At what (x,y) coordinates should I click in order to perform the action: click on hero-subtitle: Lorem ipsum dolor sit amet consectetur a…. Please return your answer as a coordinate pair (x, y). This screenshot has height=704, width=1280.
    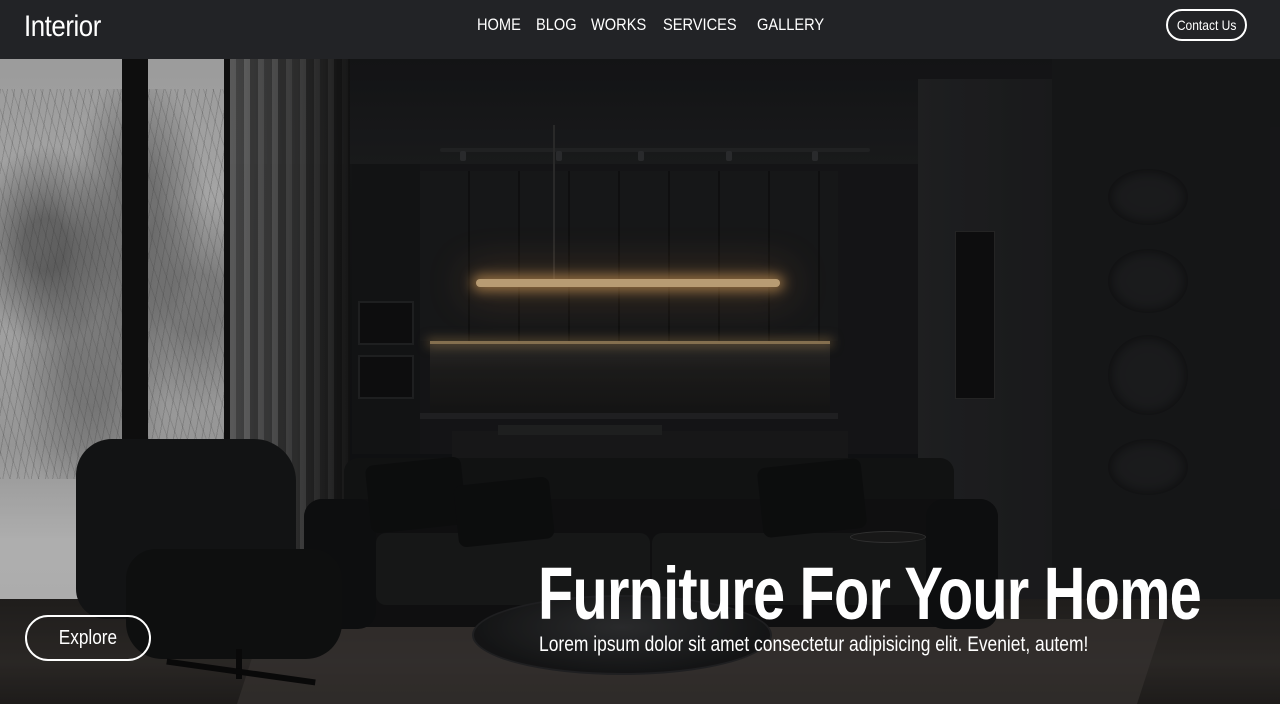
    Looking at the image, I should click on (814, 644).